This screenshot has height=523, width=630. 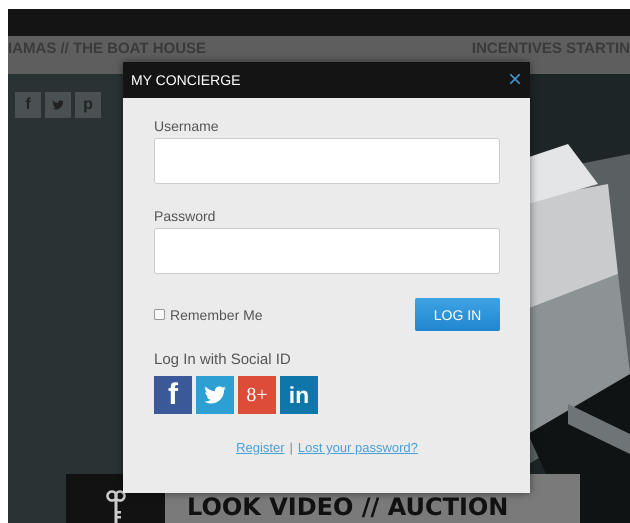 What do you see at coordinates (185, 80) in the screenshot?
I see `dialog-title: MY CONCIERGE` at bounding box center [185, 80].